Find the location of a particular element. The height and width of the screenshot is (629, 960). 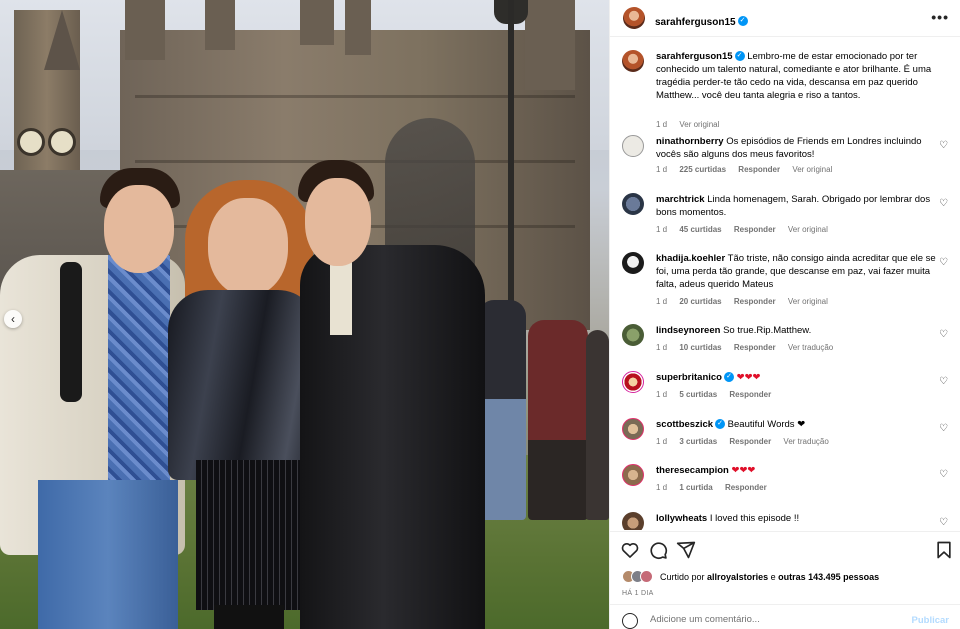

lamp-post is located at coordinates (511, 165).